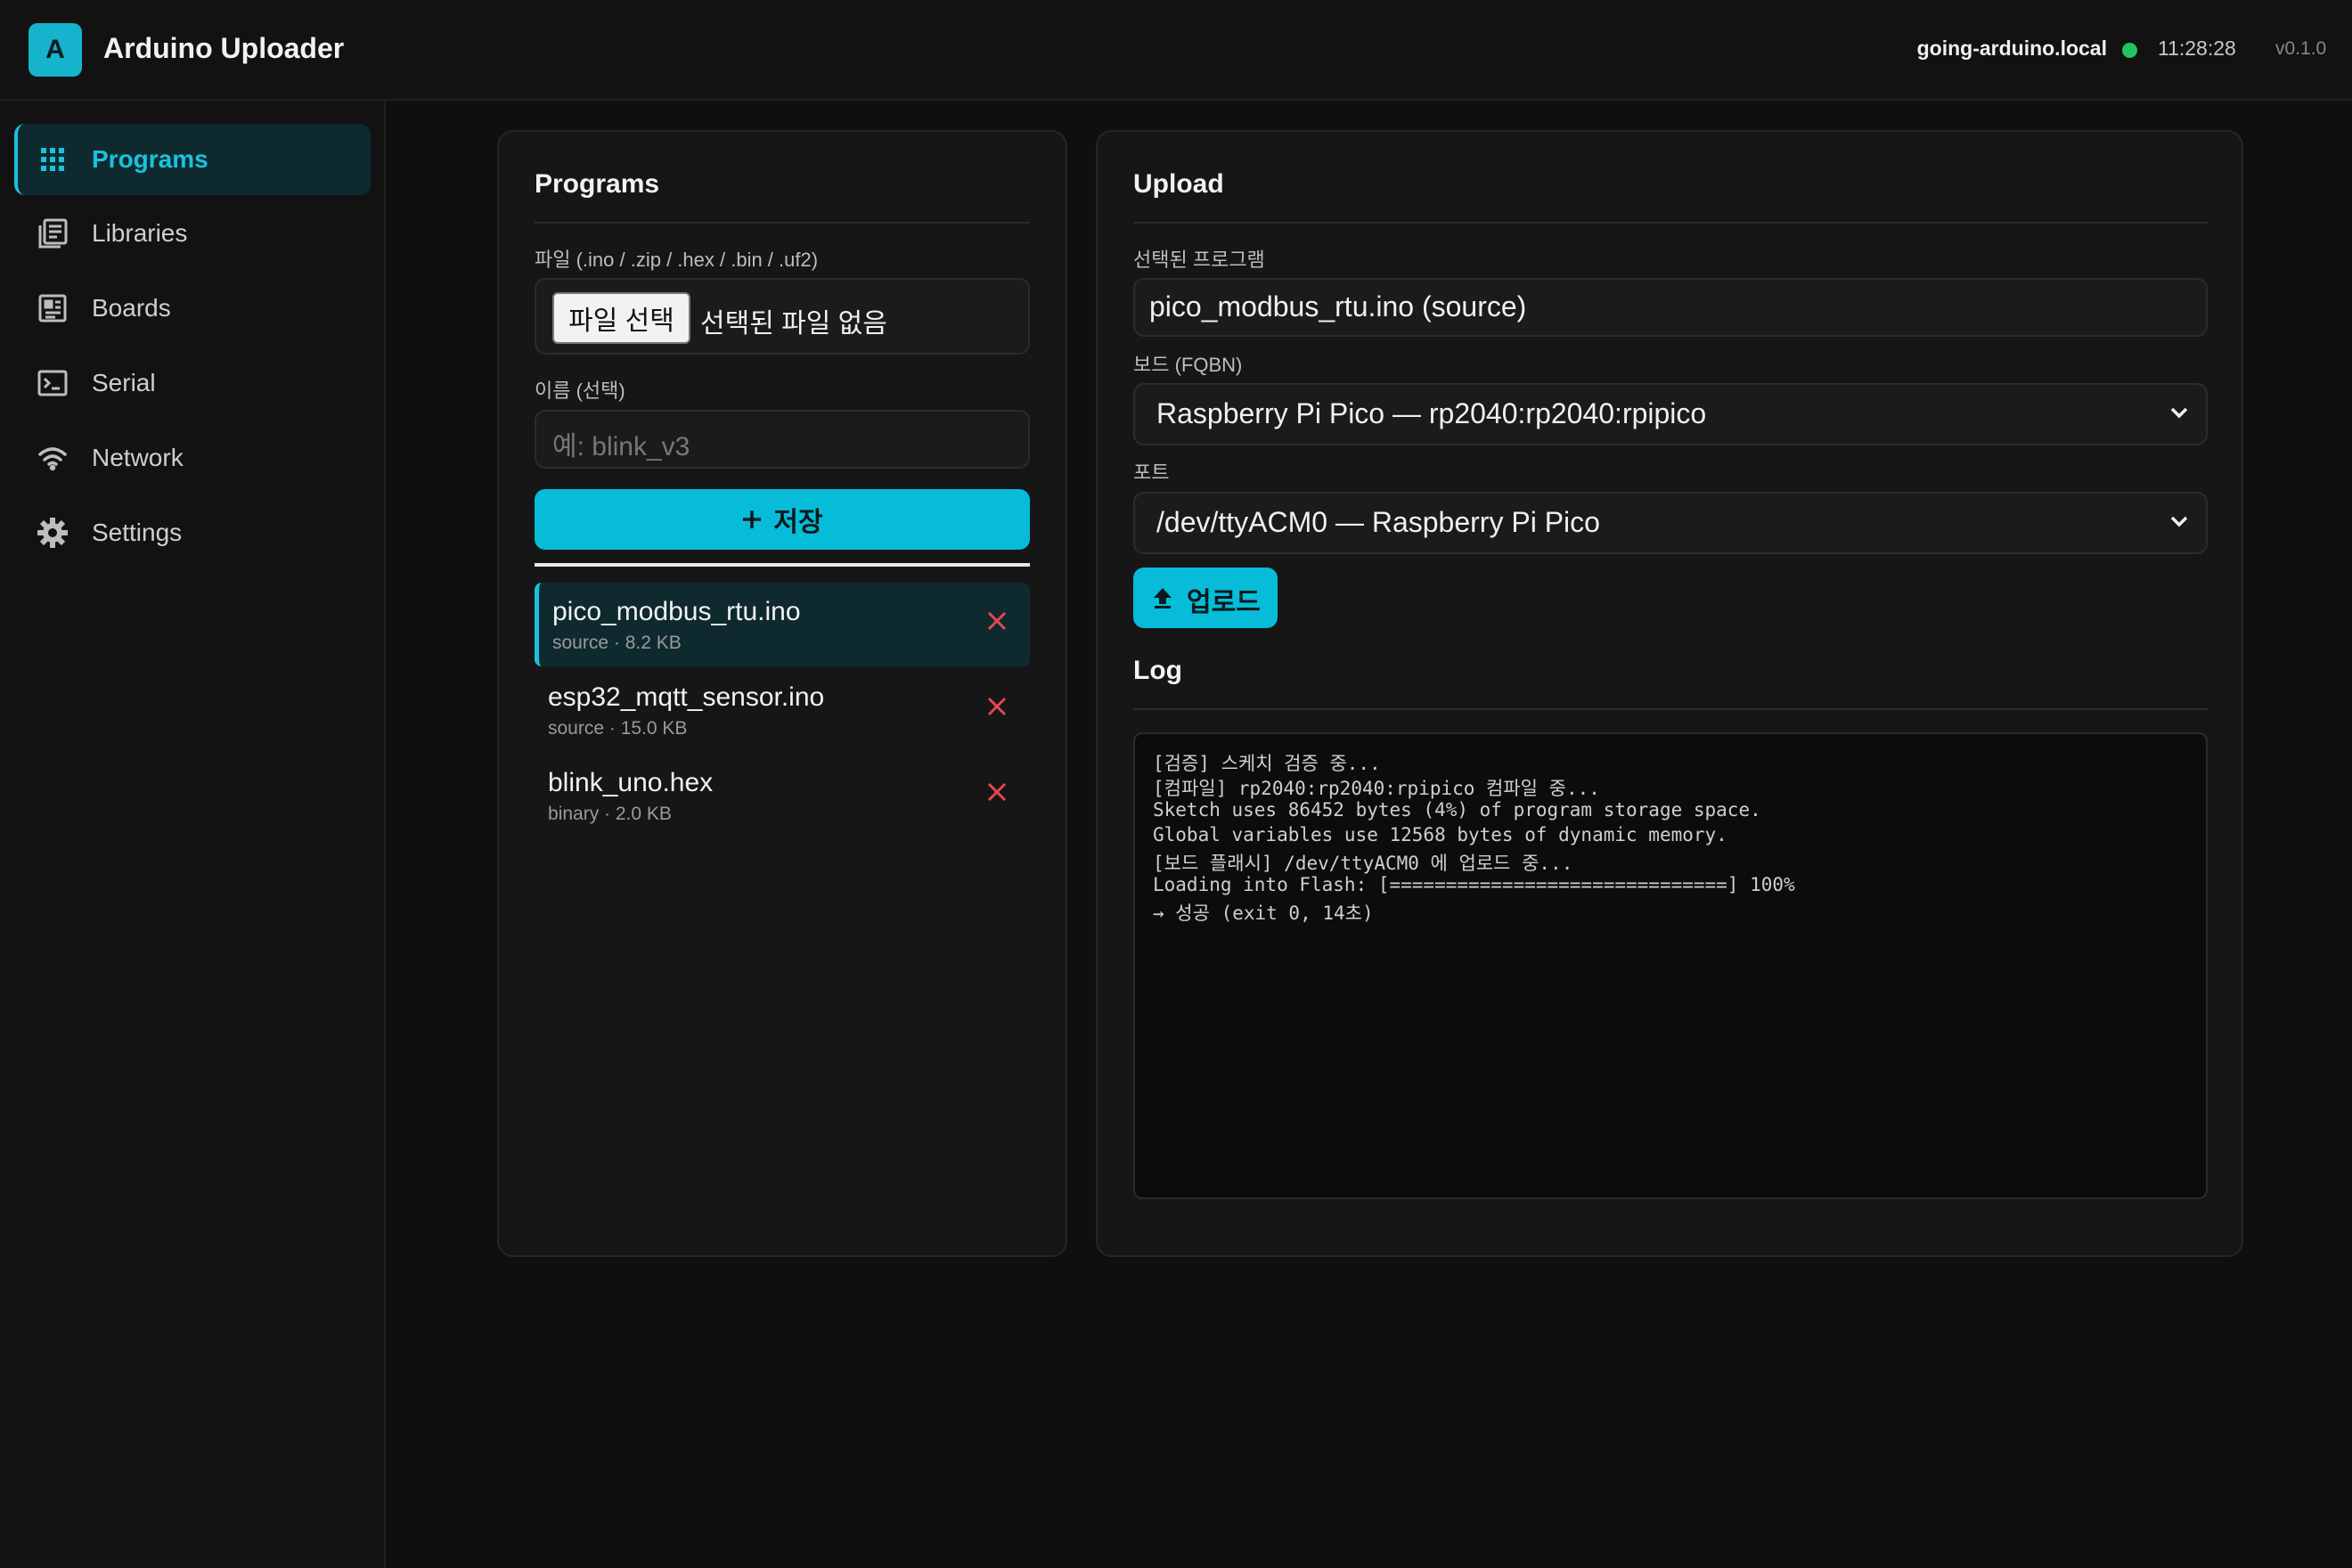 This screenshot has width=2352, height=1568. What do you see at coordinates (782, 223) in the screenshot?
I see `programs-divider` at bounding box center [782, 223].